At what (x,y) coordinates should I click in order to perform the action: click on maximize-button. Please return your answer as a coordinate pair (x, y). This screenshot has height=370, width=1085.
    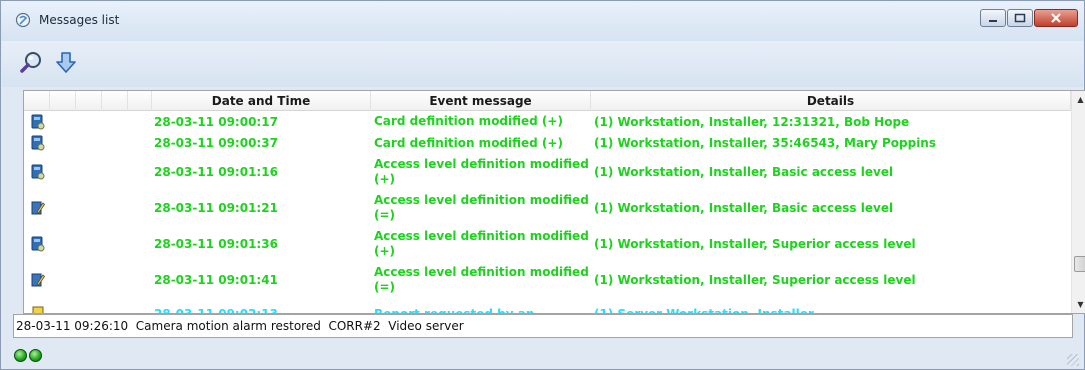
    Looking at the image, I should click on (1020, 18).